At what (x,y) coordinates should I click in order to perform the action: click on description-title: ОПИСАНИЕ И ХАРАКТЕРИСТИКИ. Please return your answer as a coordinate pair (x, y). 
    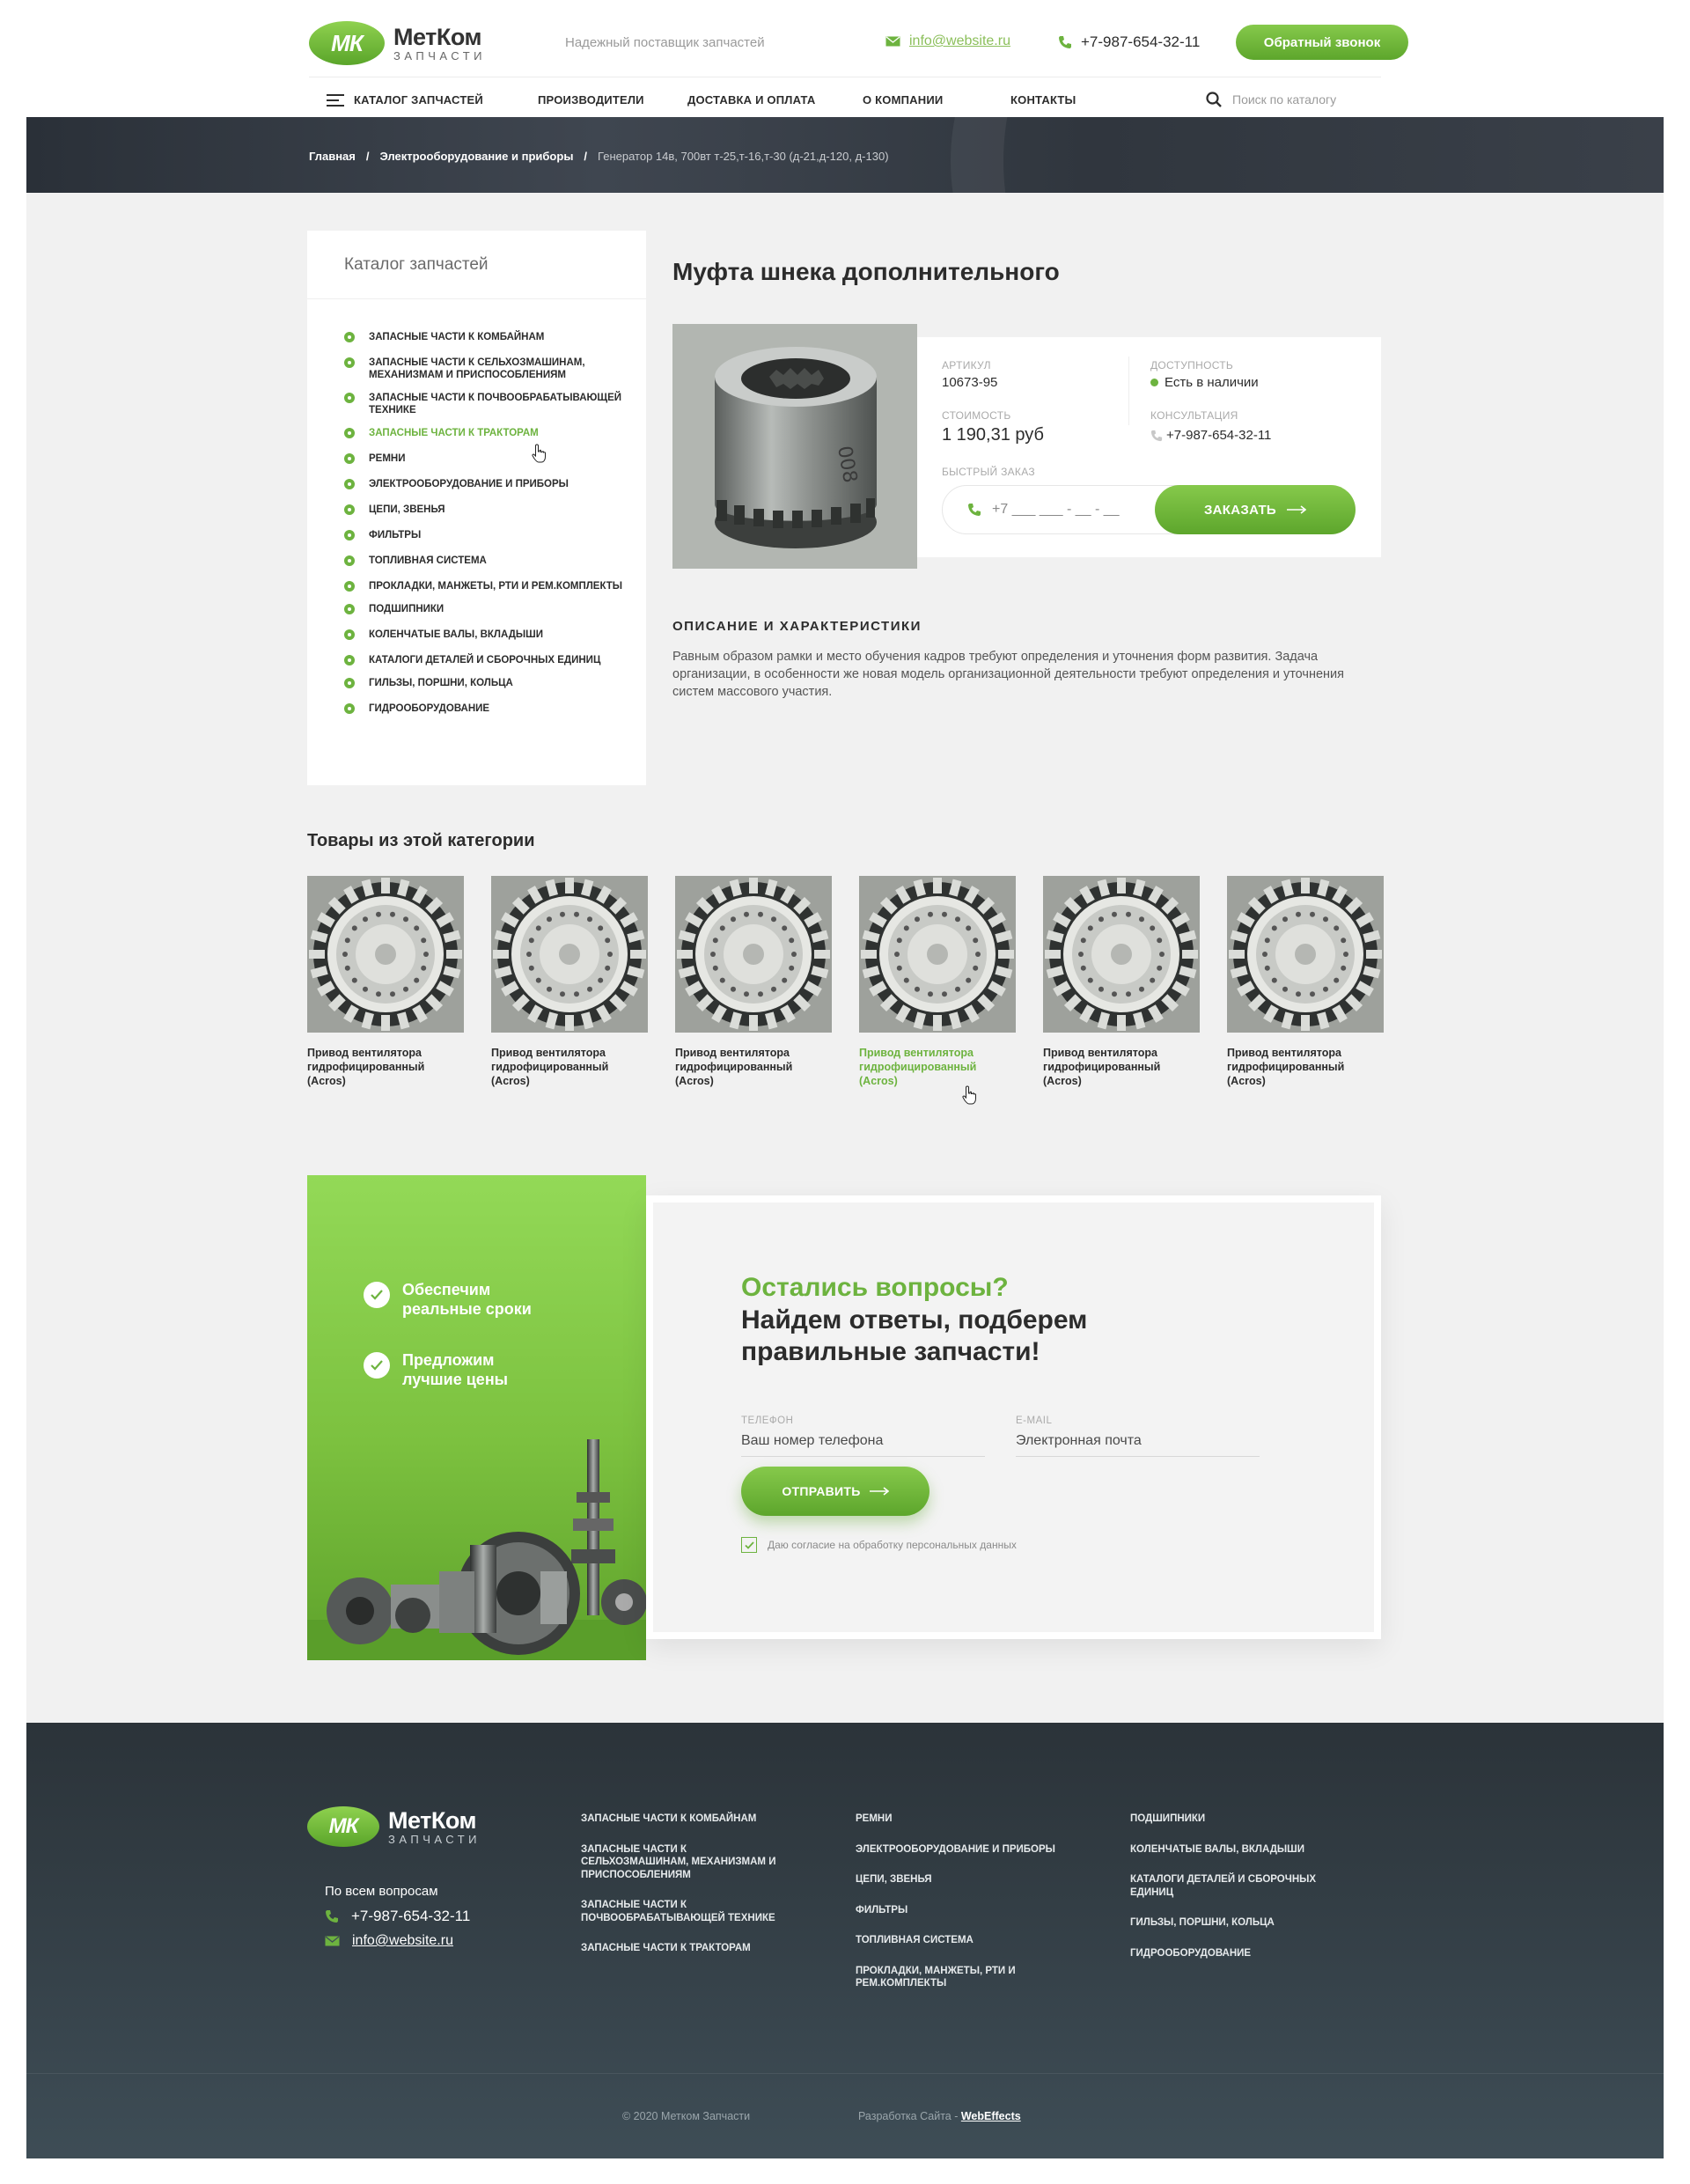
    Looking at the image, I should click on (797, 626).